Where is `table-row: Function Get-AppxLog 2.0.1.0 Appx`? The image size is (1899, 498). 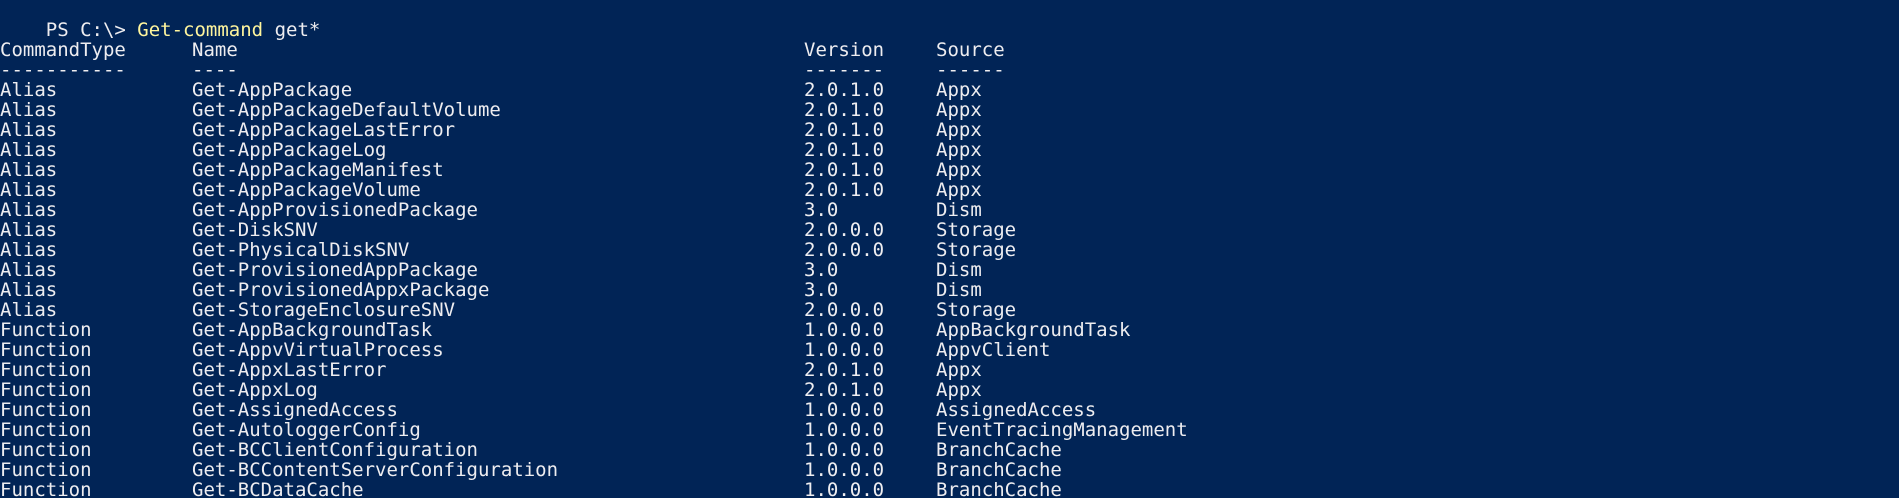
table-row: Function Get-AppxLog 2.0.1.0 Appx is located at coordinates (949, 390).